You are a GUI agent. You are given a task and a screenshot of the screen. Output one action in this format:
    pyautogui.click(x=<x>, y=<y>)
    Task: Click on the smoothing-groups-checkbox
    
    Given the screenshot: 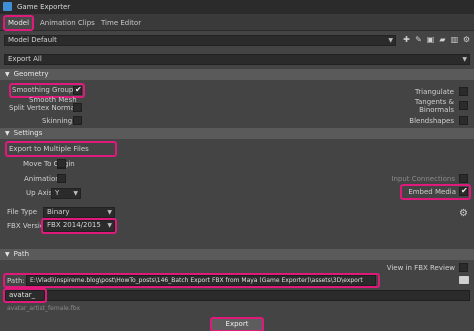 What is the action you would take?
    pyautogui.click(x=77, y=90)
    